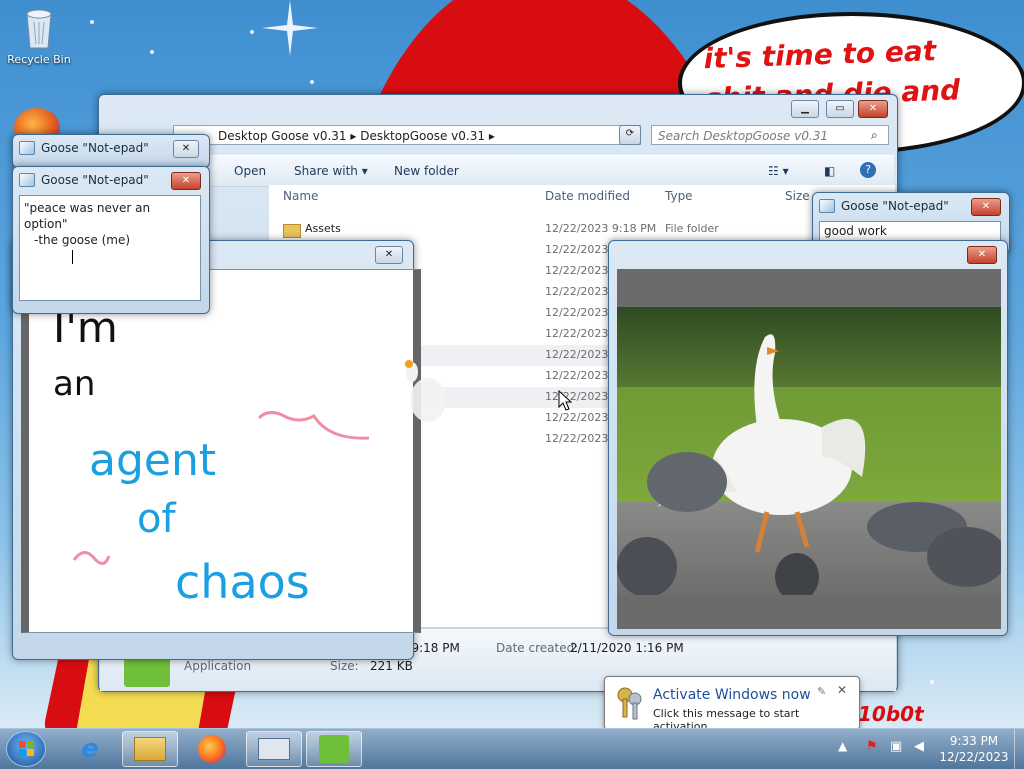  I want to click on goose-figure, so click(809, 464).